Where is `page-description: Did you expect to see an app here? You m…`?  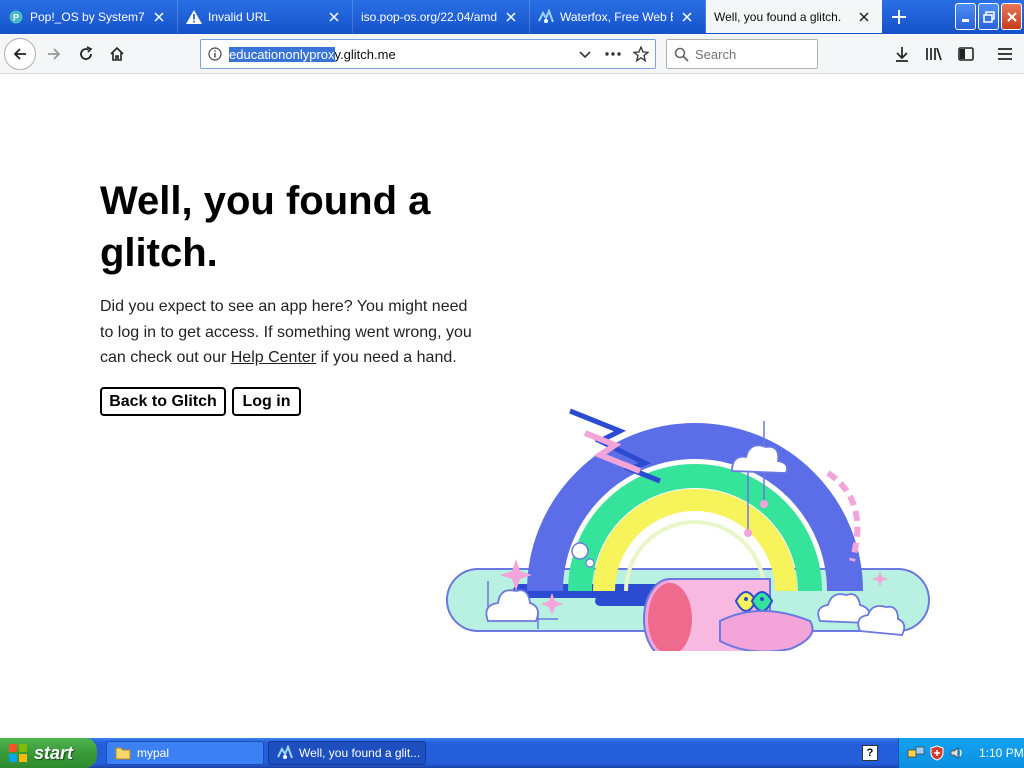 page-description: Did you expect to see an app here? You m… is located at coordinates (286, 332).